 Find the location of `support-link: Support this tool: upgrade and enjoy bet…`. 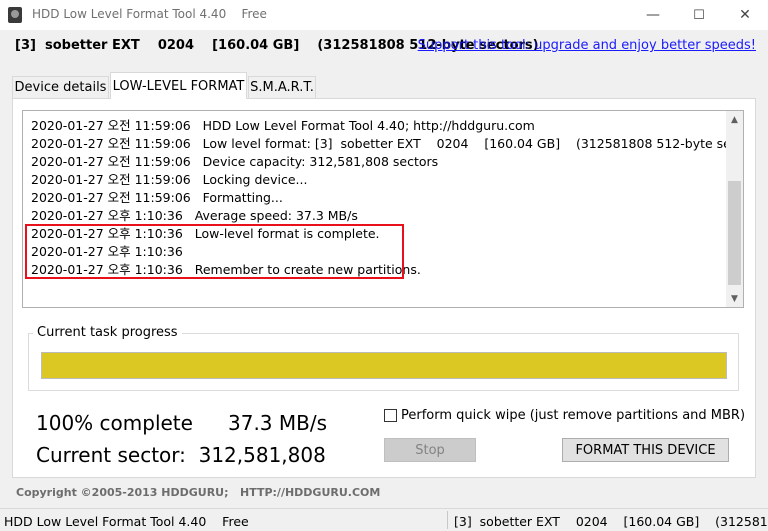

support-link: Support this tool: upgrade and enjoy bet… is located at coordinates (587, 45).